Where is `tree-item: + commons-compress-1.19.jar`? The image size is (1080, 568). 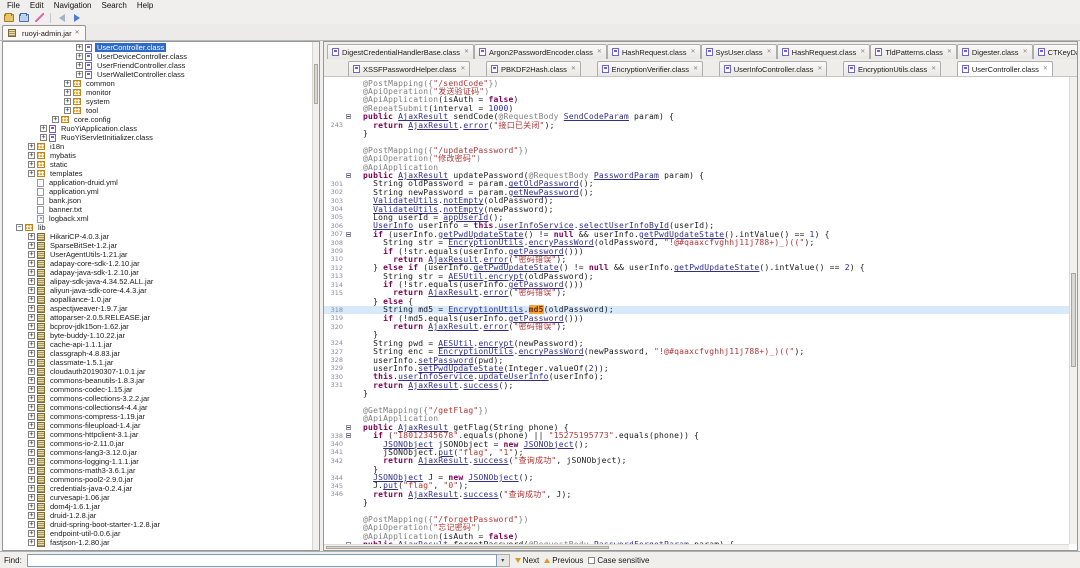 tree-item: + commons-compress-1.19.jar is located at coordinates (161, 416).